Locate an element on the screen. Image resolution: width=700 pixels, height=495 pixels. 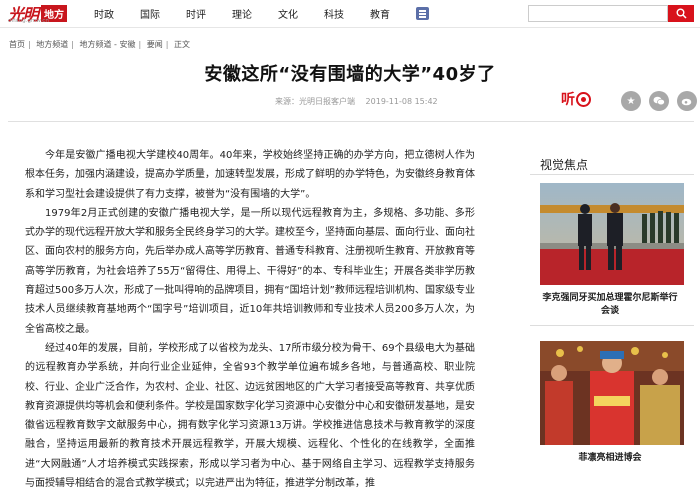
photo-caption: 李克强同牙买加总理霍尔尼斯举行会谈 is located at coordinates (610, 305).